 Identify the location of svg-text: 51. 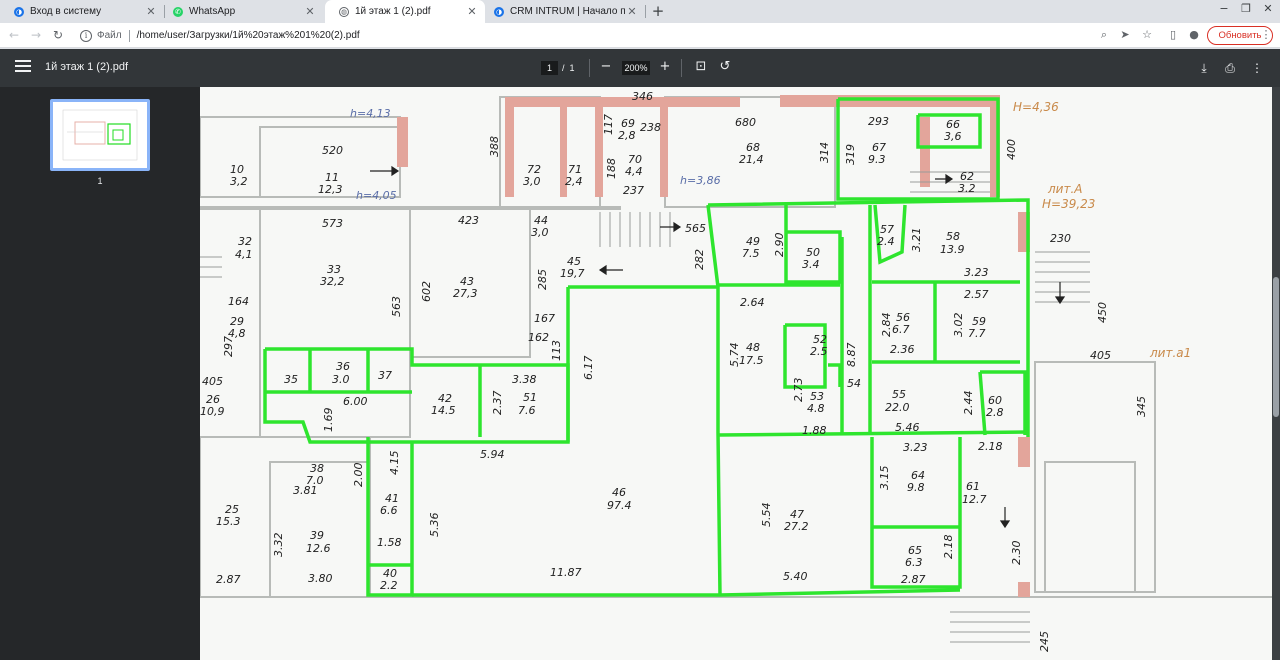
(530, 397).